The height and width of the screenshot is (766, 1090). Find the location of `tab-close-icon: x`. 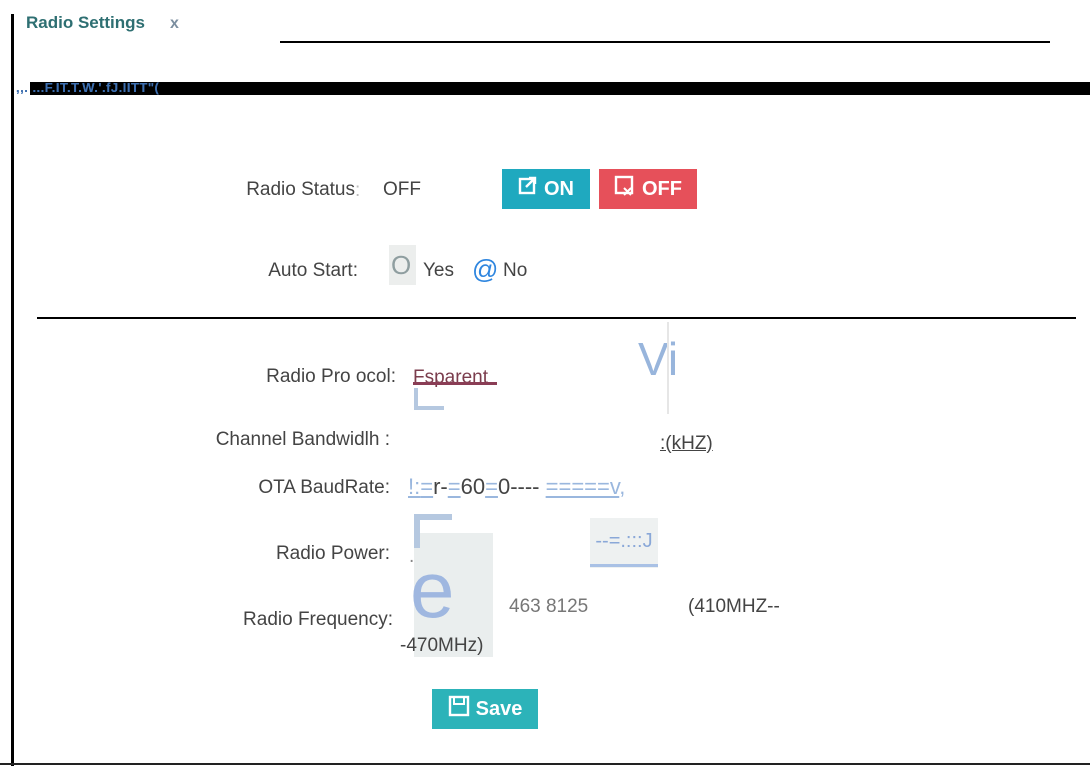

tab-close-icon: x is located at coordinates (174, 24).